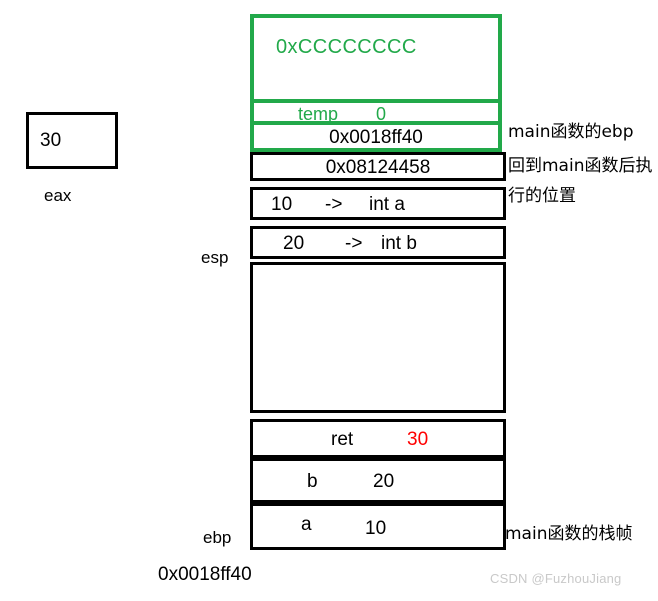 The width and height of the screenshot is (658, 601). What do you see at coordinates (387, 204) in the screenshot?
I see `param-a-declaration: int a` at bounding box center [387, 204].